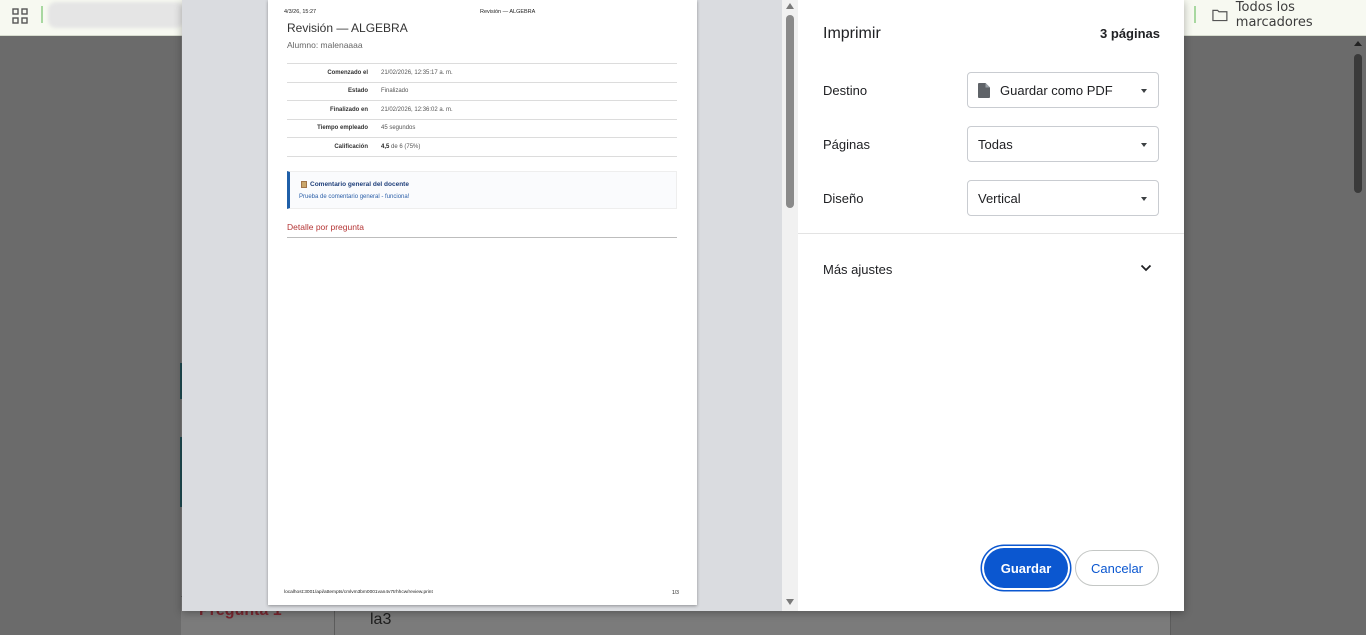 The image size is (1366, 635). What do you see at coordinates (347, 28) in the screenshot?
I see `preview-title: Revisión — ALGEBRA` at bounding box center [347, 28].